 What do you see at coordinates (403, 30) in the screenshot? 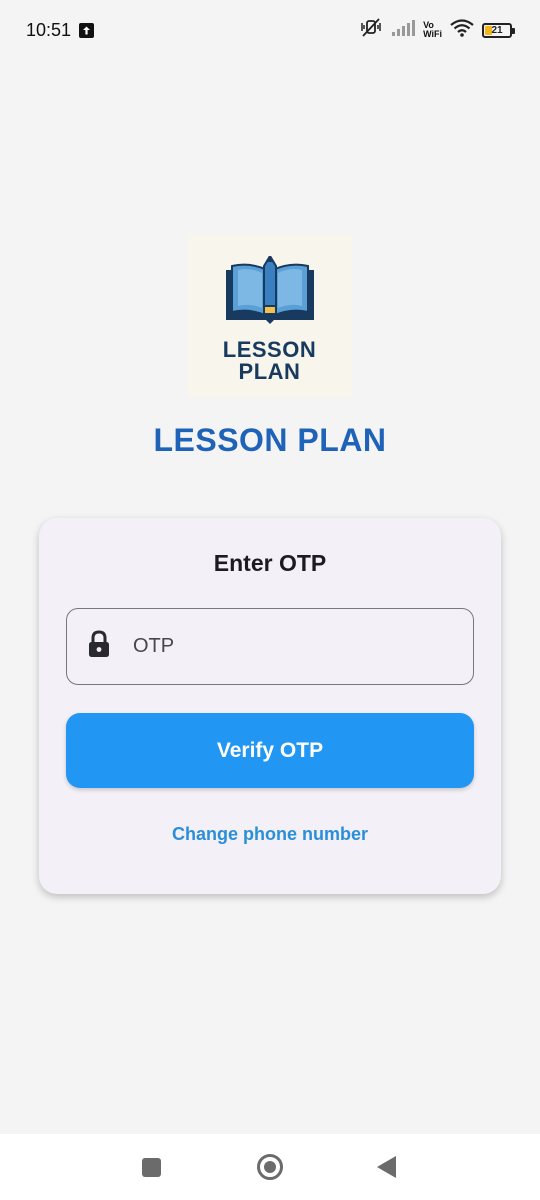
I see `signal-icon` at bounding box center [403, 30].